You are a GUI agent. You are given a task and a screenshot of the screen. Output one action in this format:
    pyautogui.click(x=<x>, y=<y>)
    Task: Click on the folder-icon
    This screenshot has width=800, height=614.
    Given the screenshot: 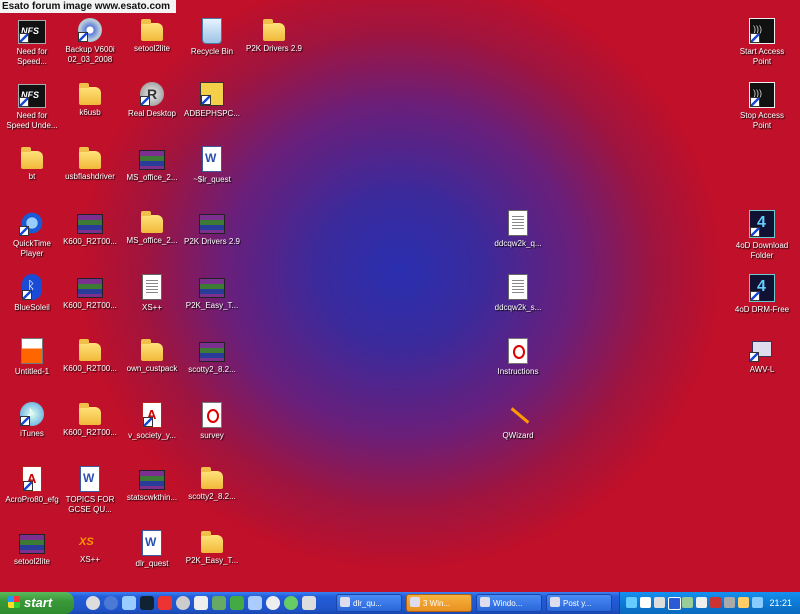 What is the action you would take?
    pyautogui.click(x=152, y=30)
    